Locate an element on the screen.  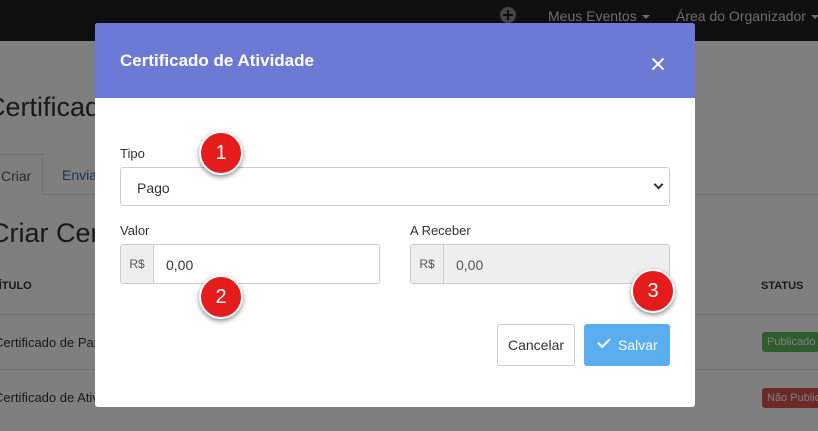
check-icon is located at coordinates (604, 341).